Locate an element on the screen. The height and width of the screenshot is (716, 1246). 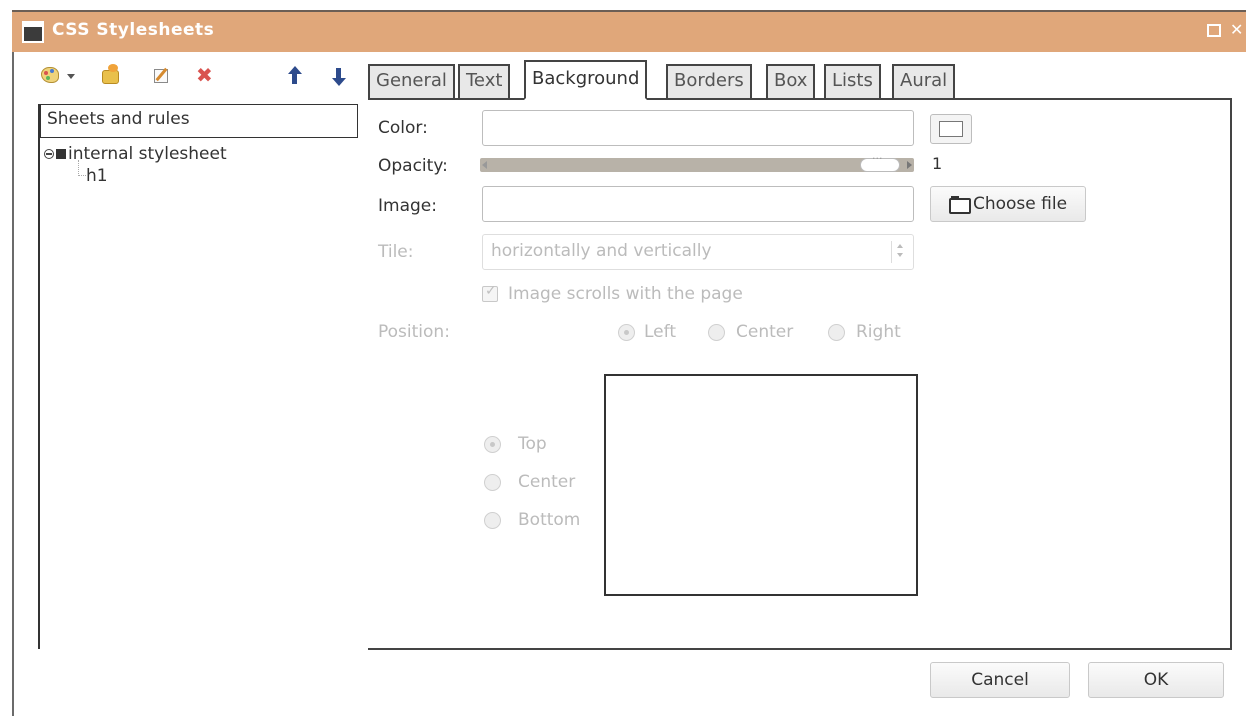
tile-select: horizontally and vertically is located at coordinates (698, 252).